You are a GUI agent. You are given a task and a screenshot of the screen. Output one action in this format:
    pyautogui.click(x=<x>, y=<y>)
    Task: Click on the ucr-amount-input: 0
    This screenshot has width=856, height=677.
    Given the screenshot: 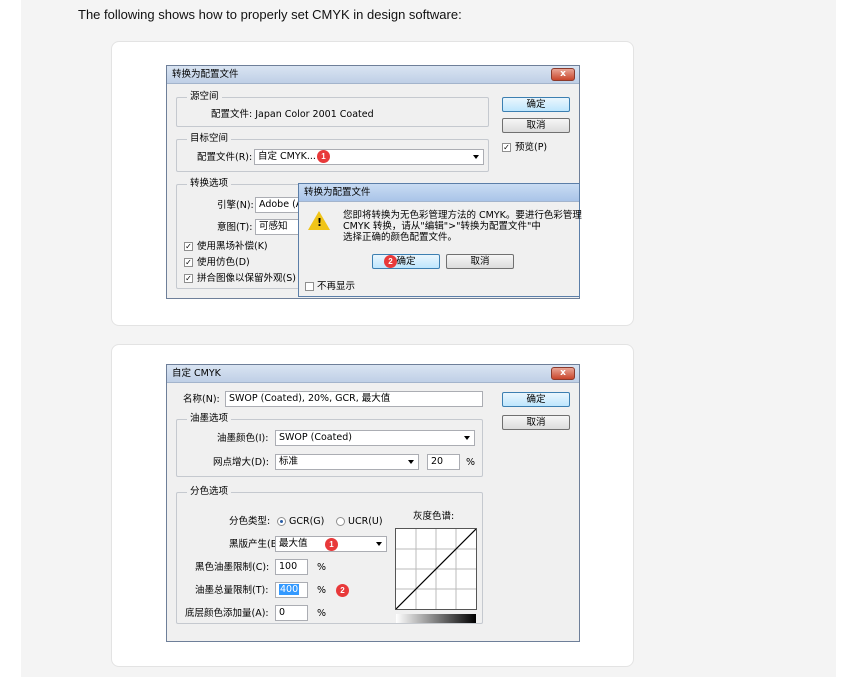 What is the action you would take?
    pyautogui.click(x=291, y=613)
    